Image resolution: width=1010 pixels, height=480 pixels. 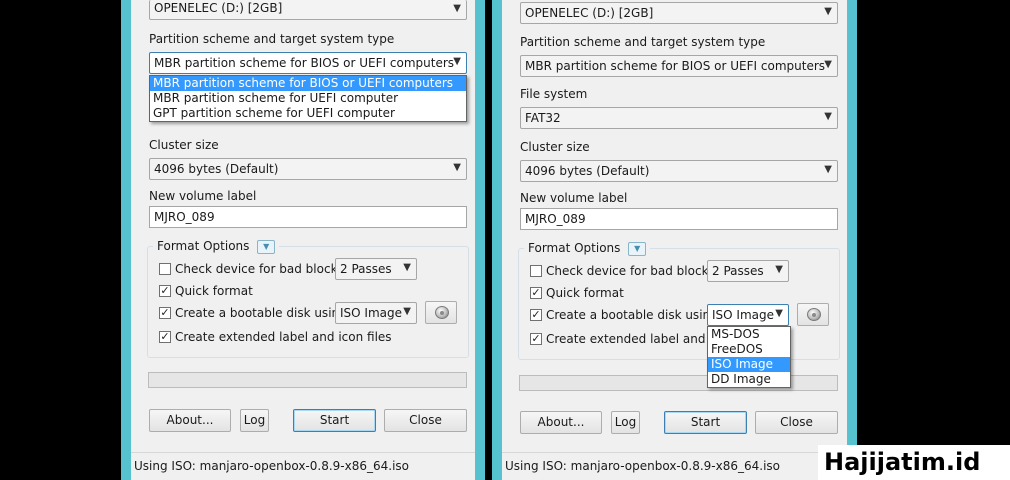 I want to click on file-system-value: FAT32, so click(x=543, y=118).